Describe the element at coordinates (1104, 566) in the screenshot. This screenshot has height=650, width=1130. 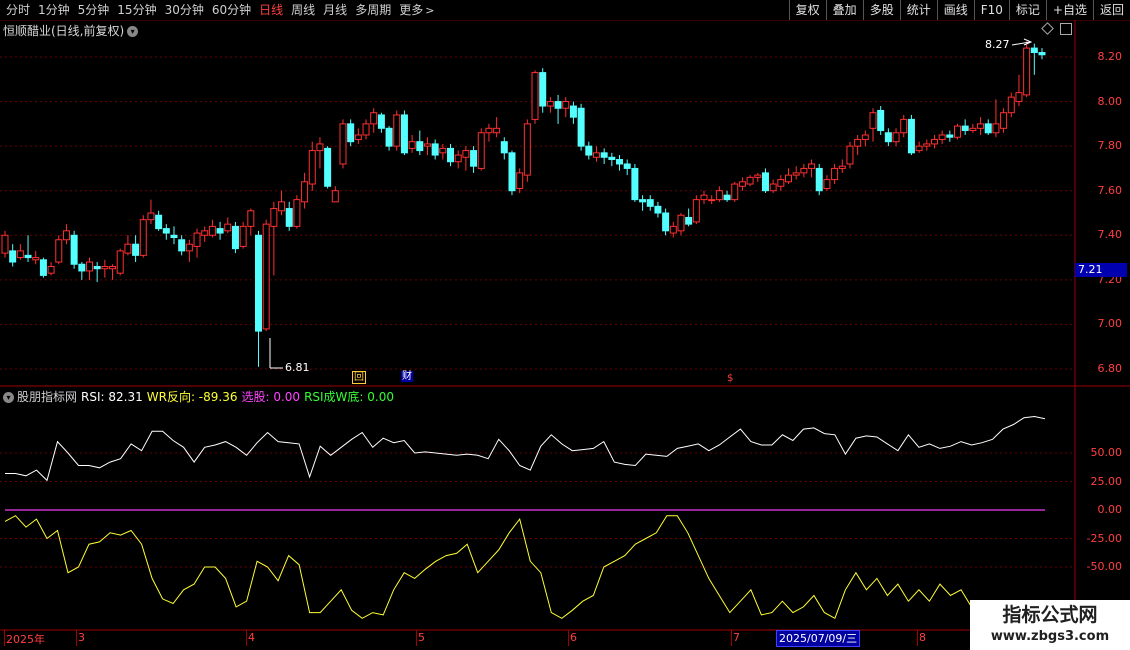
I see `indicator-label: -50.00` at that location.